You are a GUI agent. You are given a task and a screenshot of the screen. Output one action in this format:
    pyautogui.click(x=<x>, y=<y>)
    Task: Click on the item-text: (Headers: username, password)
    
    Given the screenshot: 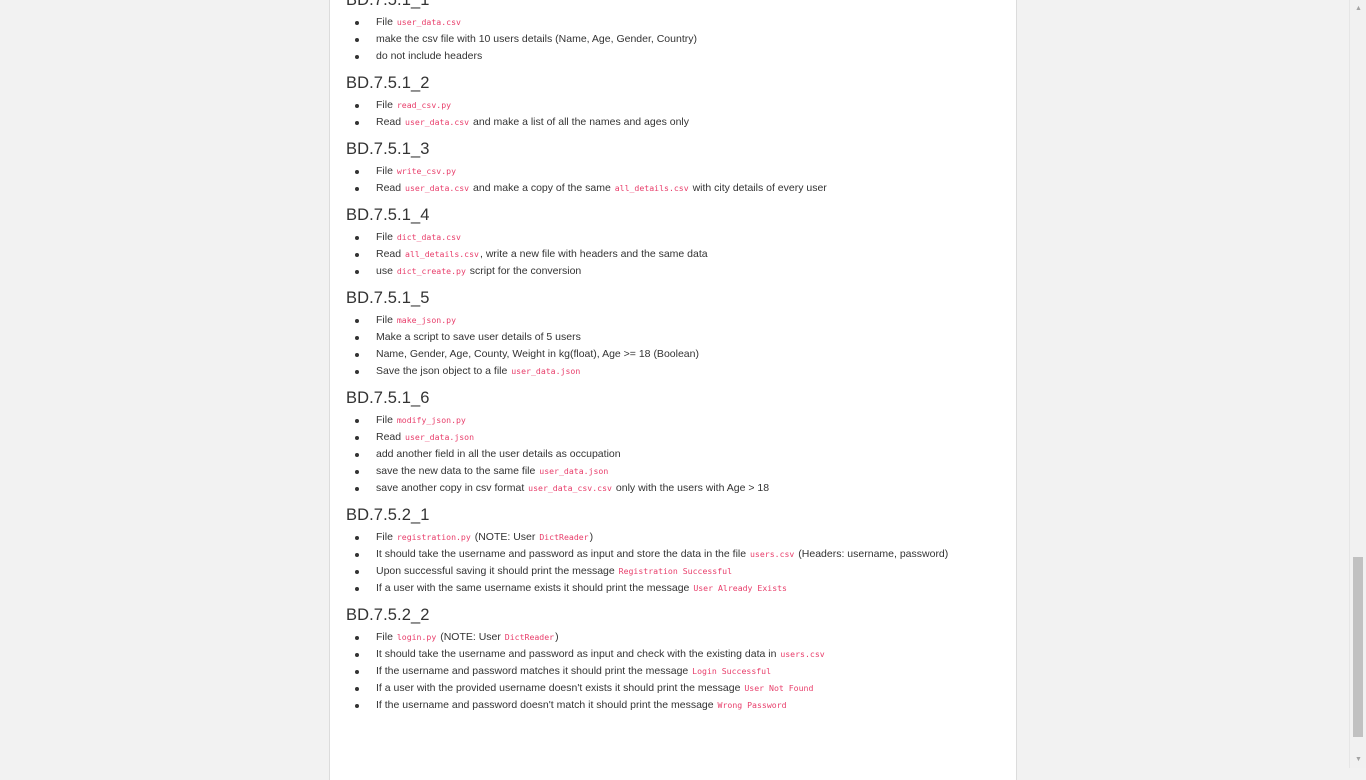 What is the action you would take?
    pyautogui.click(x=872, y=554)
    